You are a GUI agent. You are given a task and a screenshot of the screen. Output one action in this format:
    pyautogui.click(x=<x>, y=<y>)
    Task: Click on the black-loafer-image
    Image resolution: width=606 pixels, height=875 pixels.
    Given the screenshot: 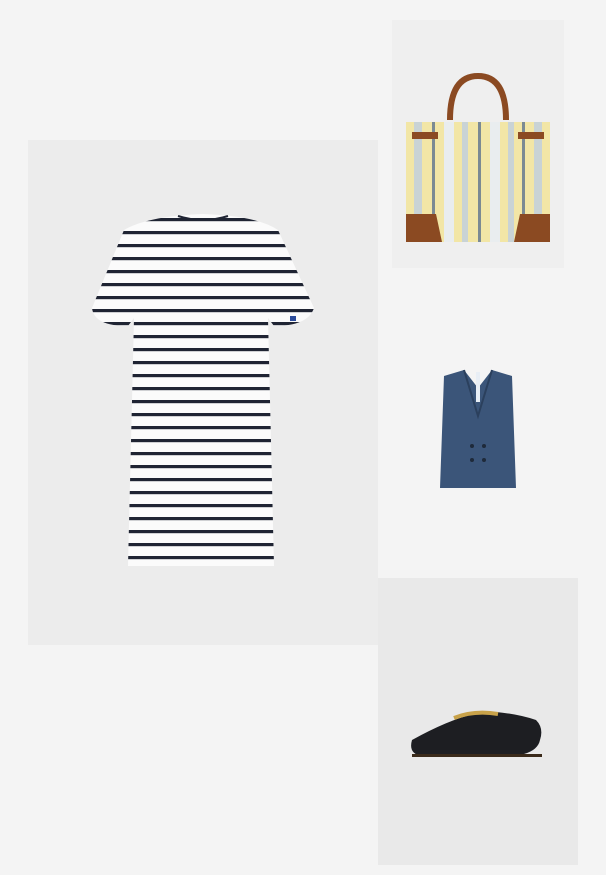 What is the action you would take?
    pyautogui.click(x=476, y=733)
    